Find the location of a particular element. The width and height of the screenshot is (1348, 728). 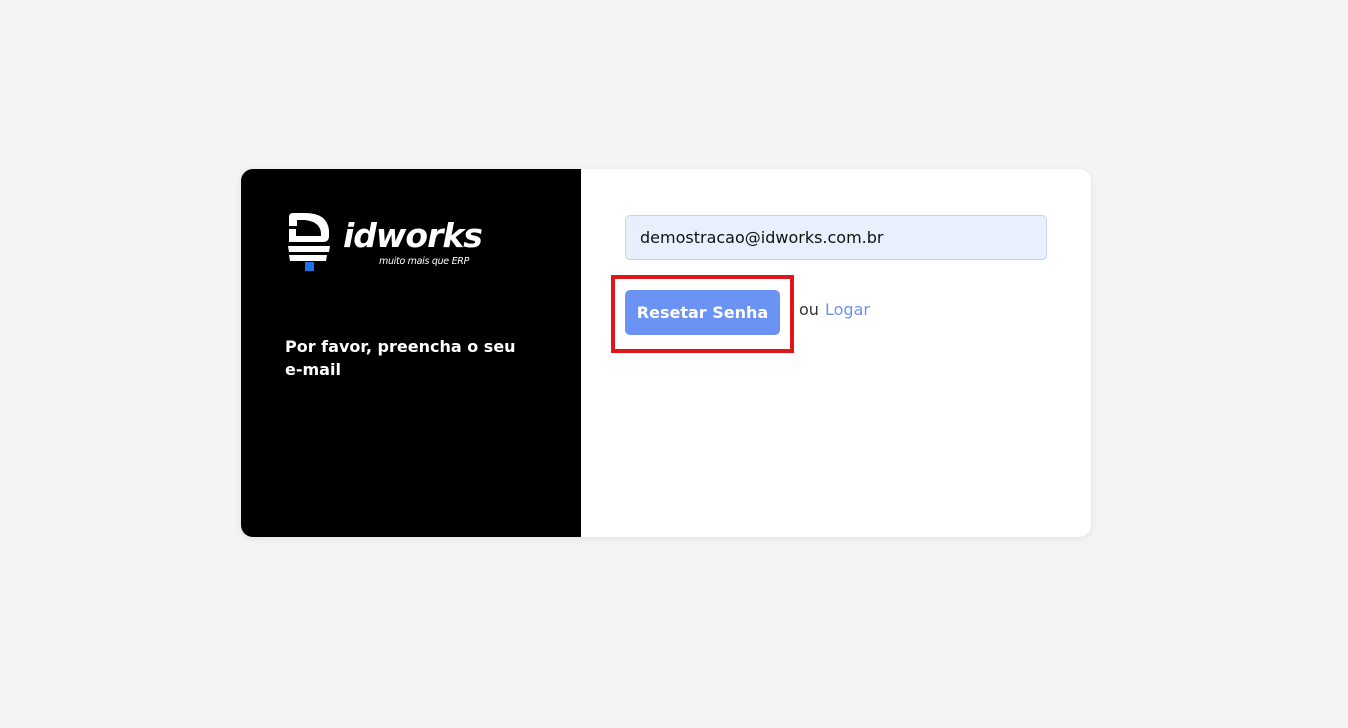

or-separator: ou is located at coordinates (809, 309).